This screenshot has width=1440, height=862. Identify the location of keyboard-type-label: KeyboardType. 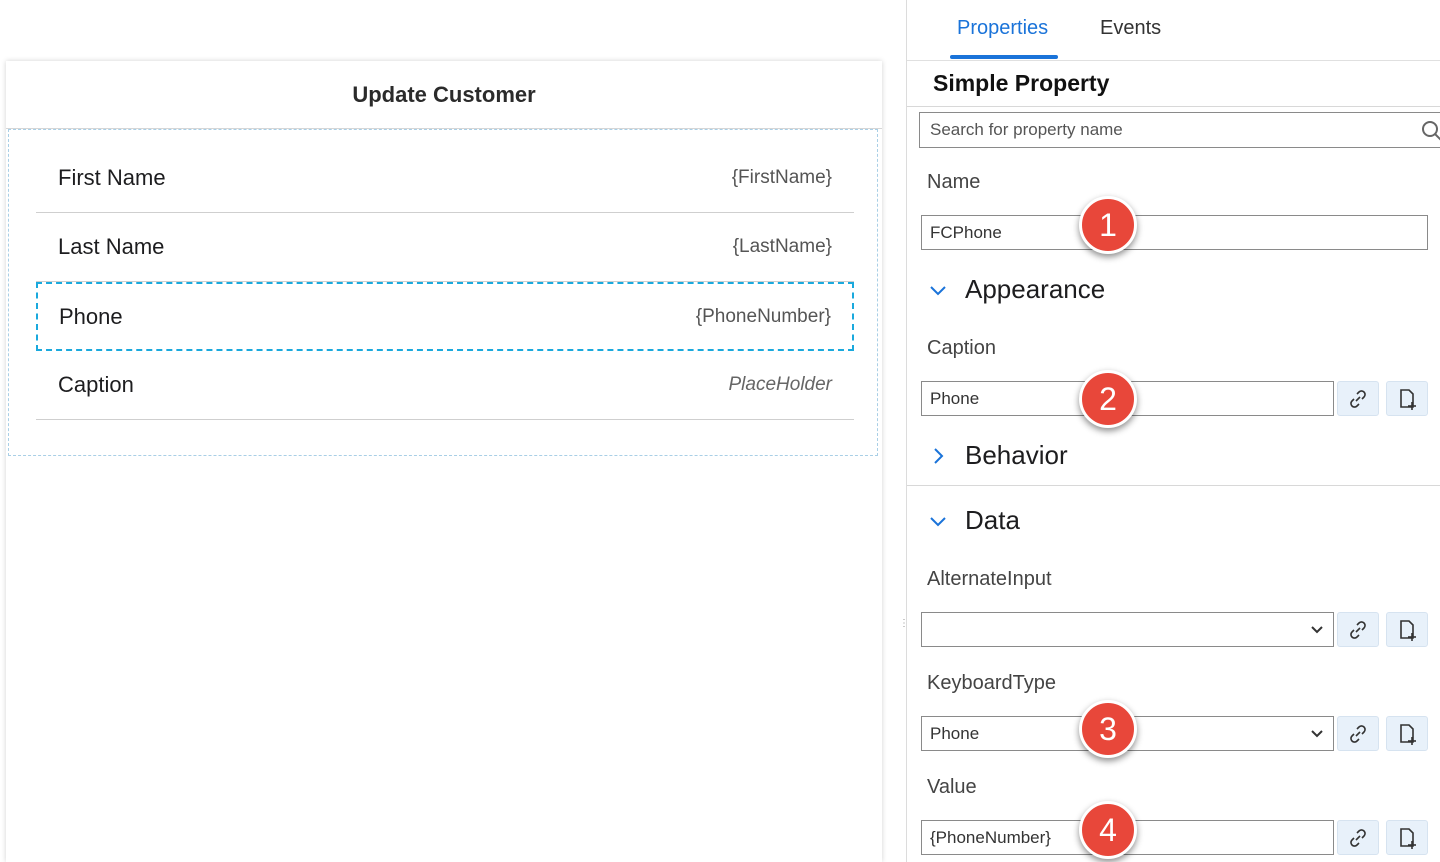
(991, 683).